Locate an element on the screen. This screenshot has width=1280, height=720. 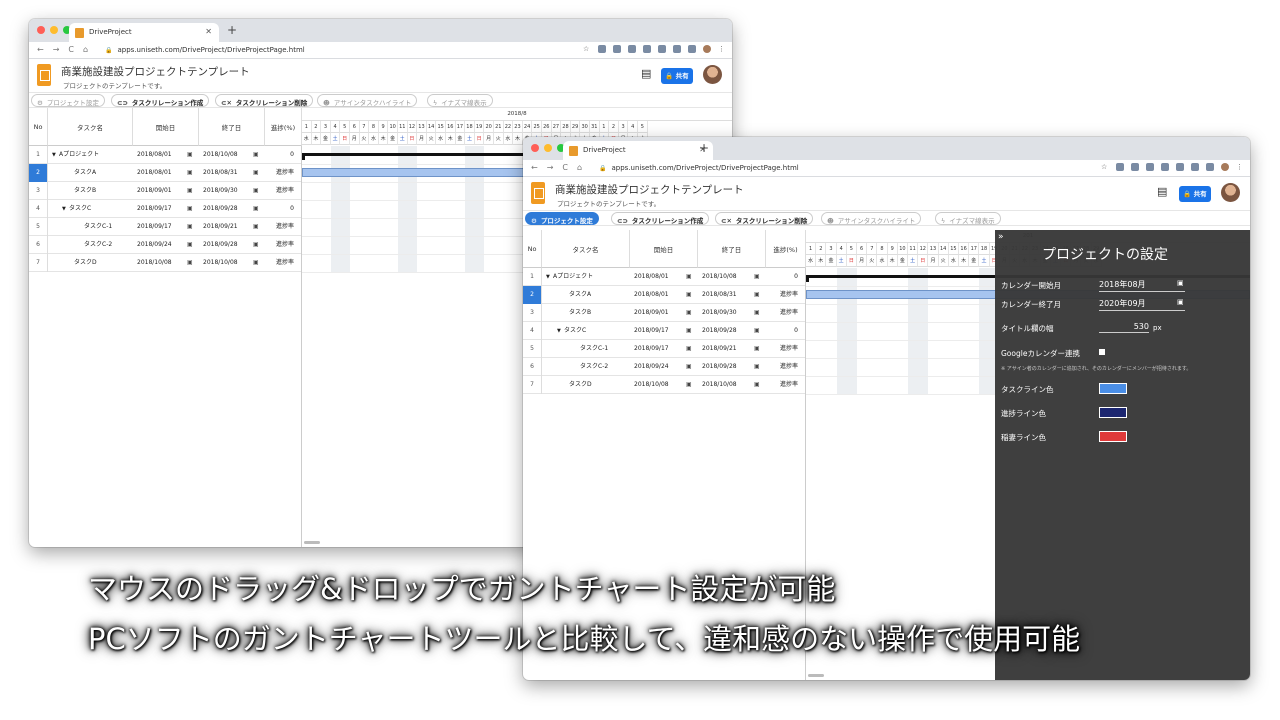
share-button: 🔒 共有 is located at coordinates (1195, 194).